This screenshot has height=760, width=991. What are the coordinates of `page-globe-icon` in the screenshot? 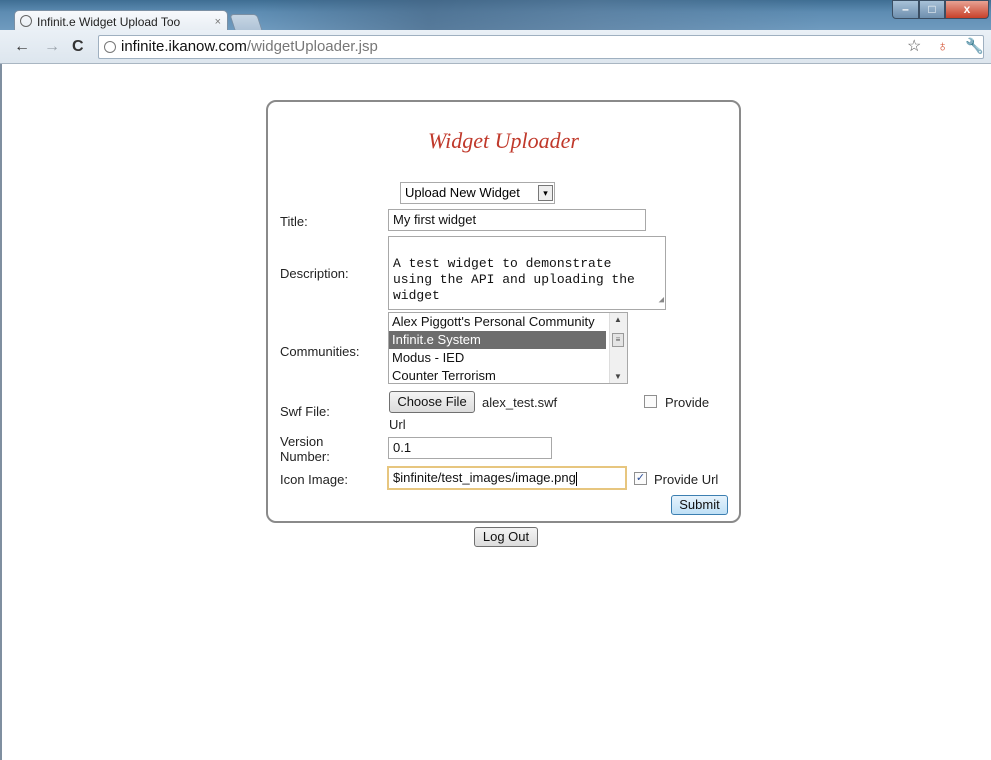 It's located at (26, 21).